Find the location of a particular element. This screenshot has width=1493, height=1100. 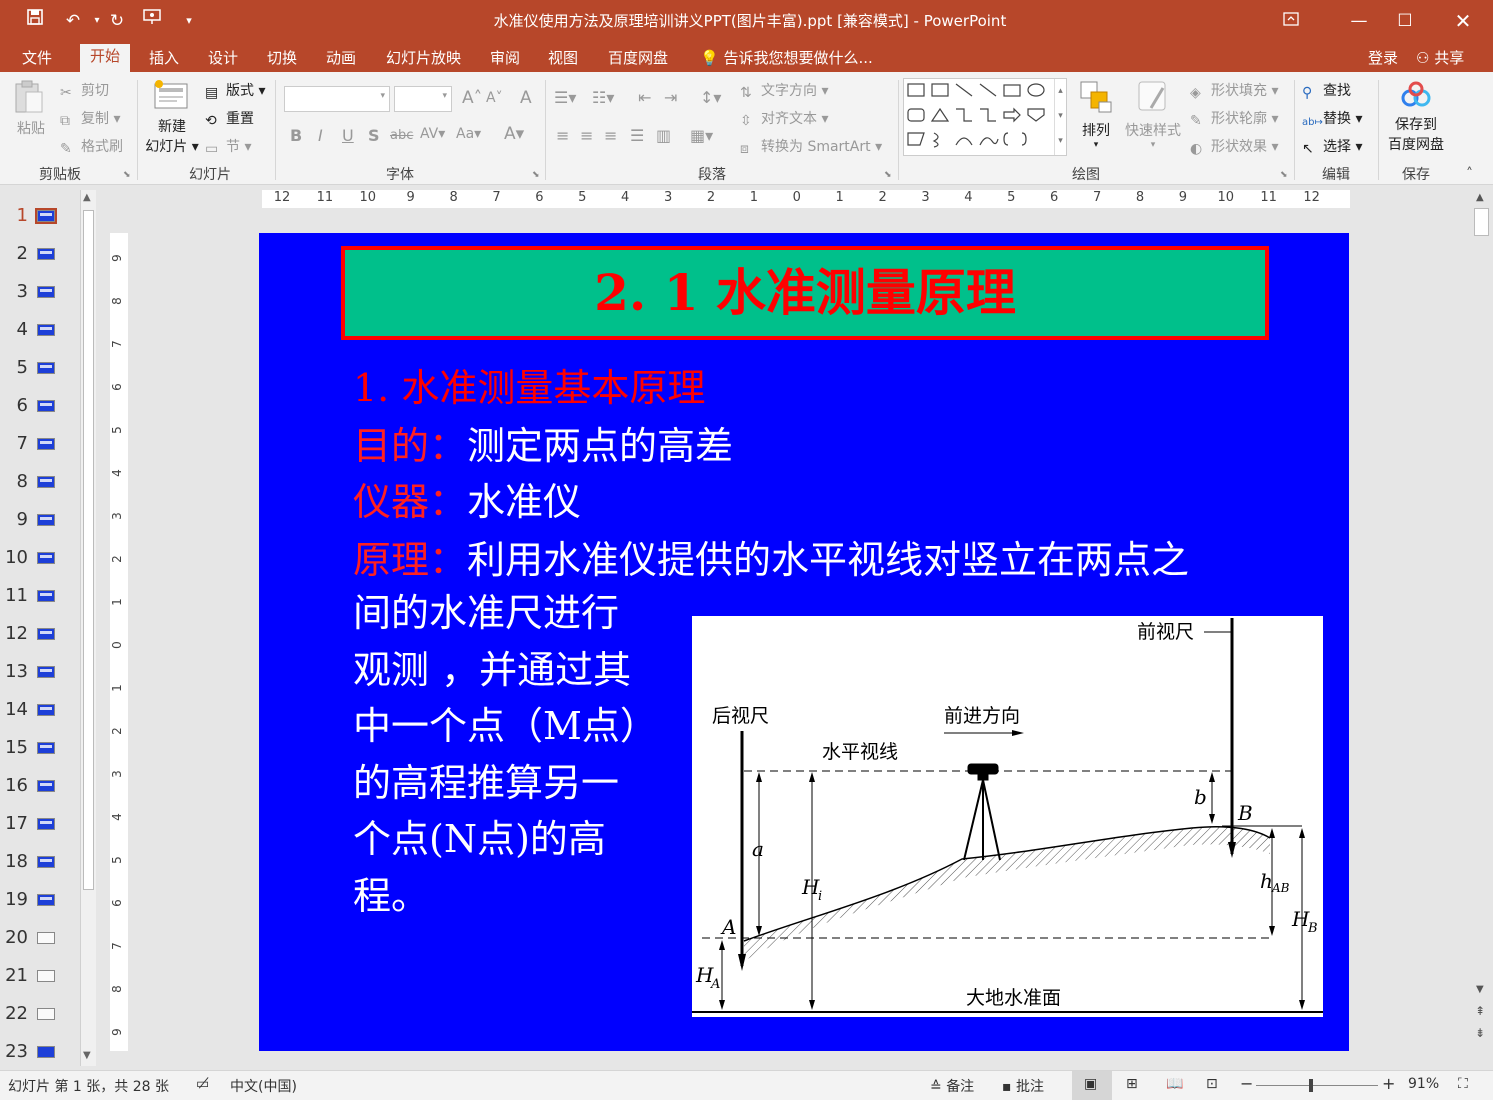

thumbnail-number: 3 is located at coordinates (16, 291).